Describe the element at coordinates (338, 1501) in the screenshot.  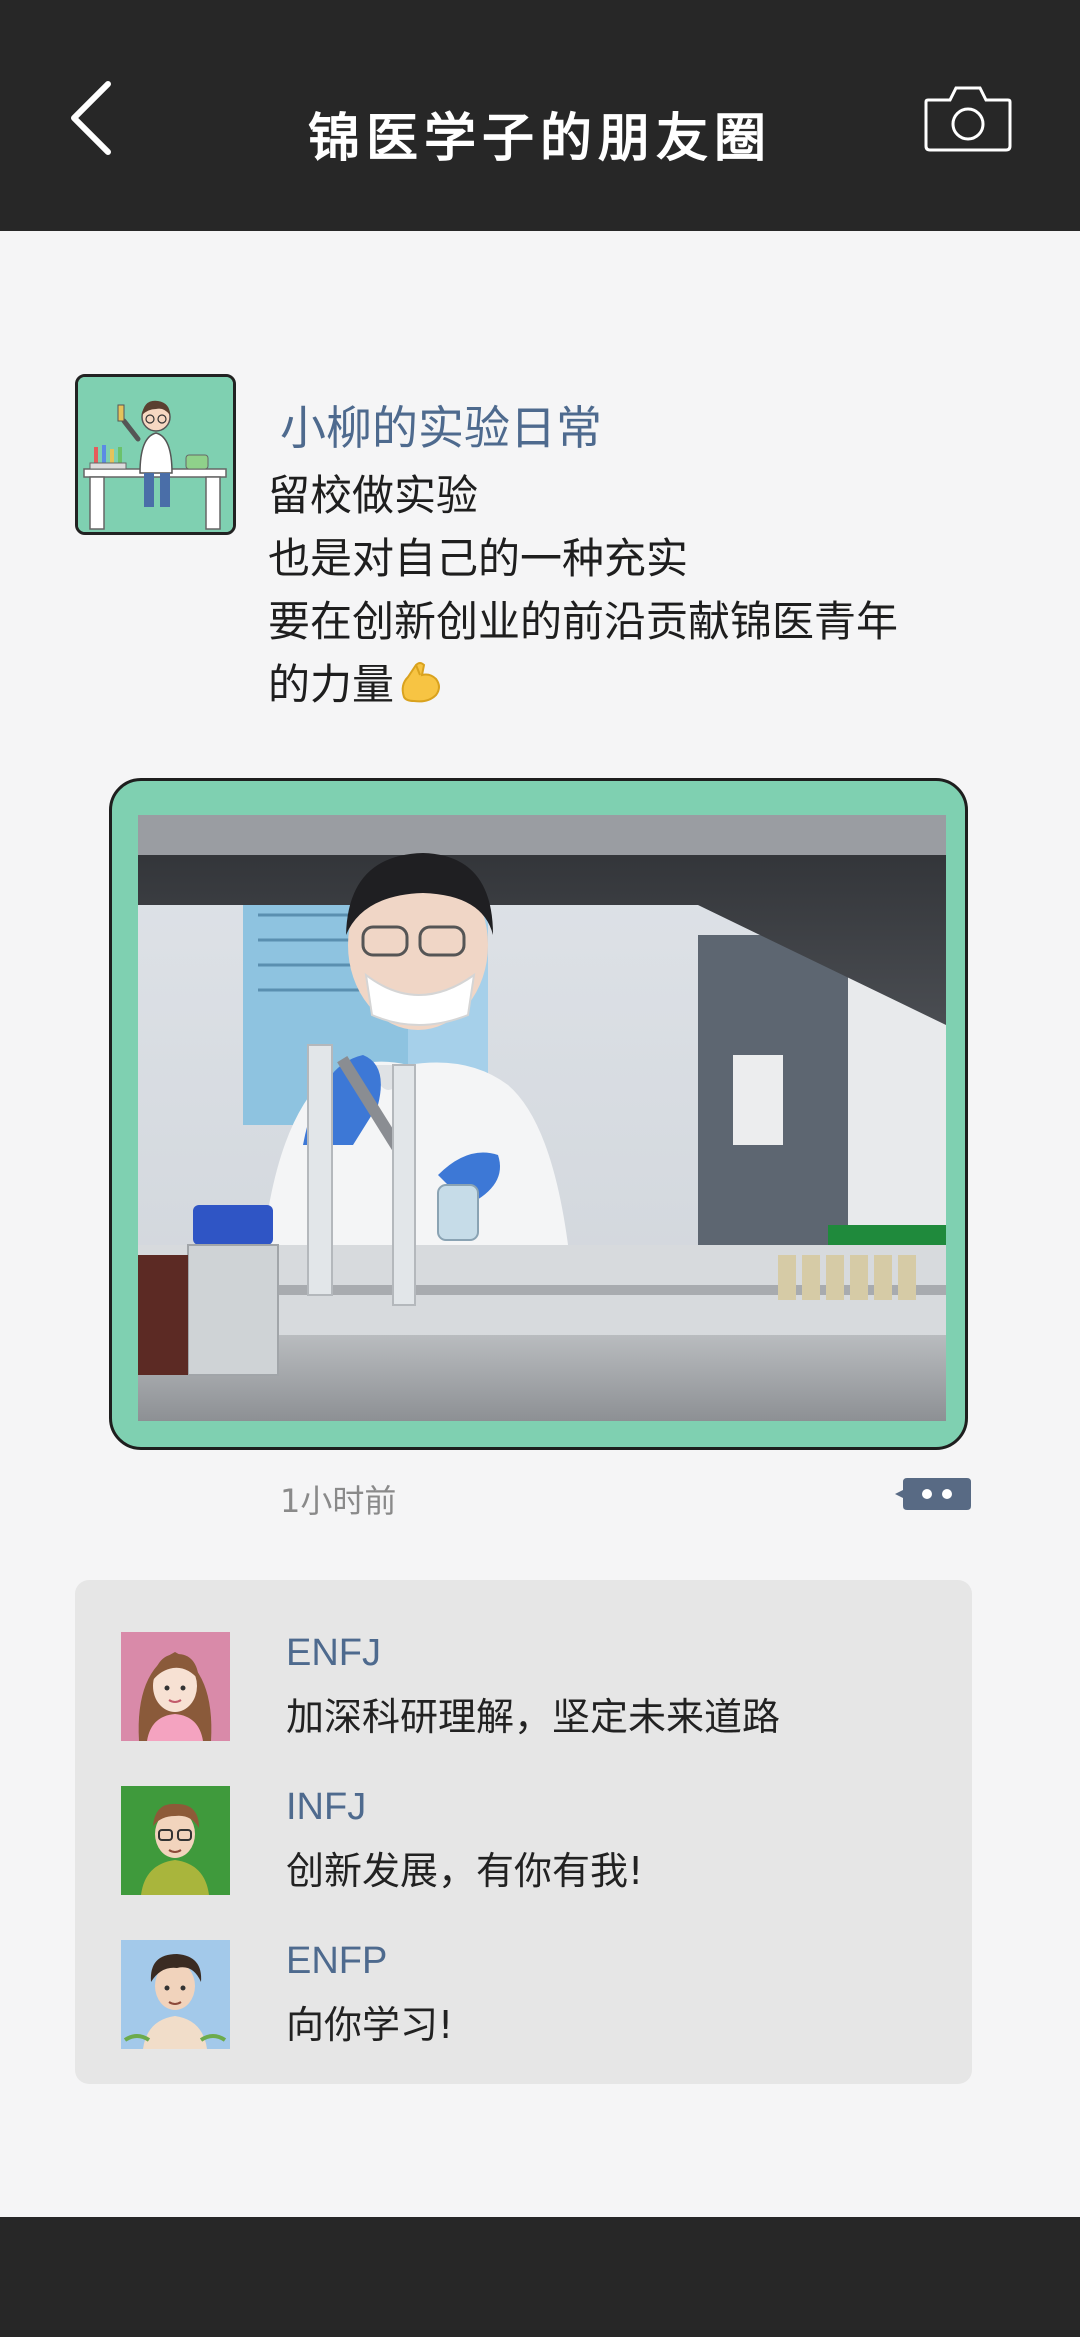
I see `post-time: 1小时前` at that location.